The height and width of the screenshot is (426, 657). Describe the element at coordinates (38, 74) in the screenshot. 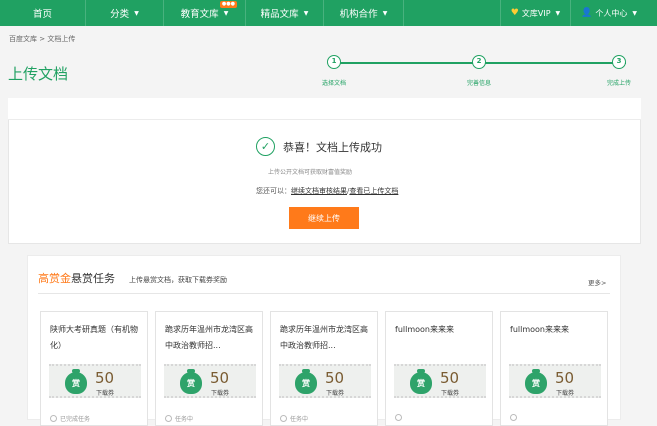

I see `page-title: 上传文档` at that location.